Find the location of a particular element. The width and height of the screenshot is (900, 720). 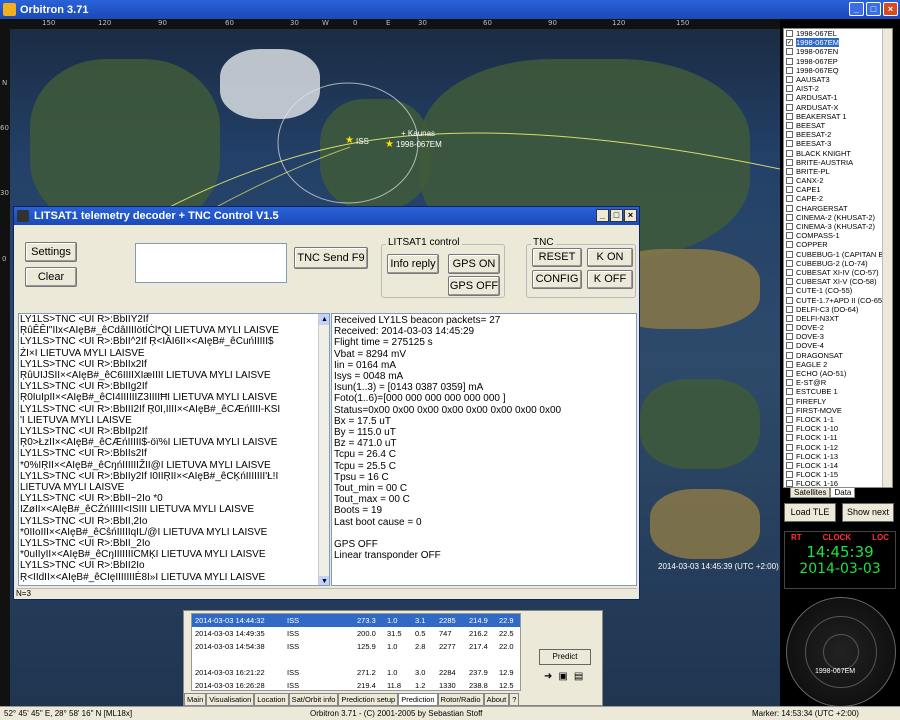

loc-label: LOC is located at coordinates (880, 537).